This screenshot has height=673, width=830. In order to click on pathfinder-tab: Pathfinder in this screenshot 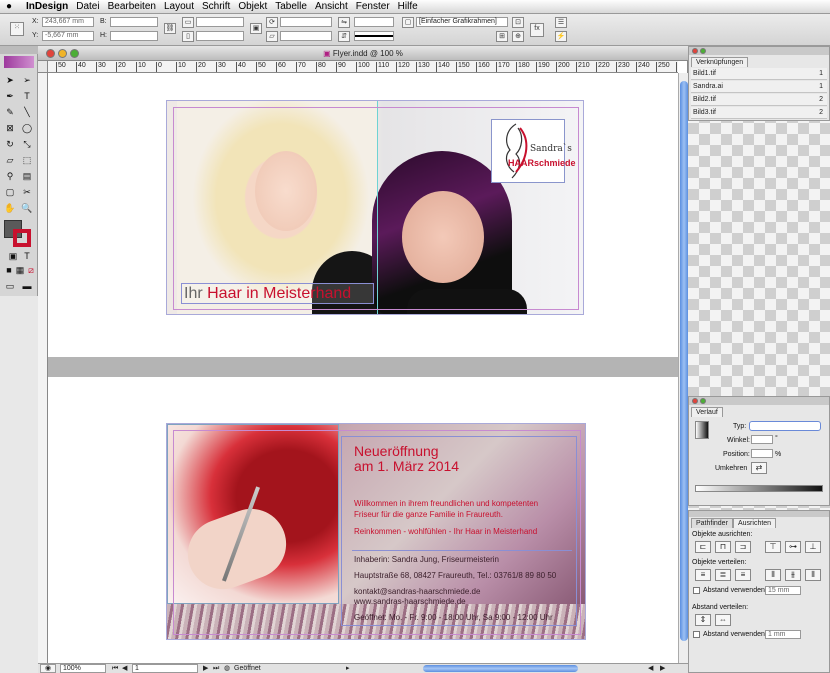, I will do `click(712, 523)`.